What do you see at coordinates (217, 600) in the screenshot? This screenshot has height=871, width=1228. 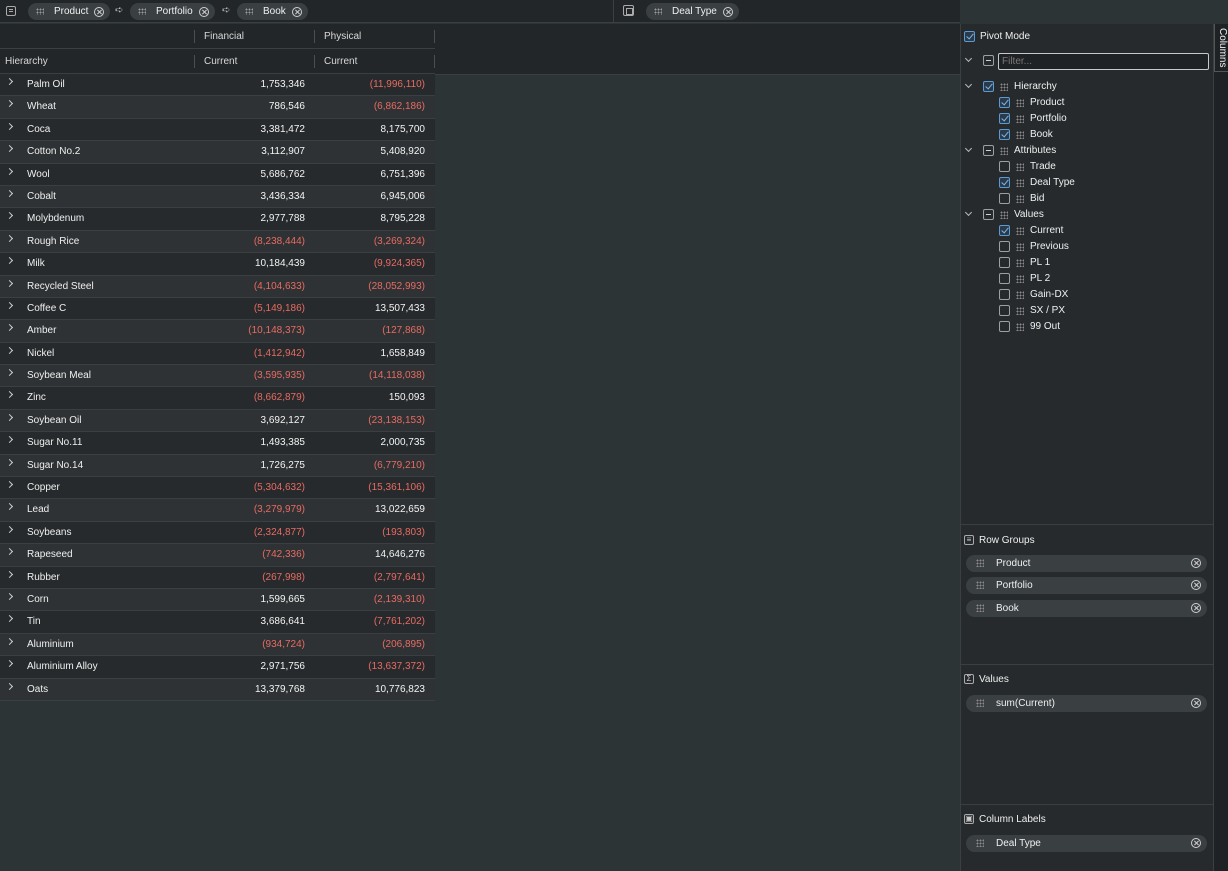 I see `table-row: Corn 1,599,665 (2,139,310)` at bounding box center [217, 600].